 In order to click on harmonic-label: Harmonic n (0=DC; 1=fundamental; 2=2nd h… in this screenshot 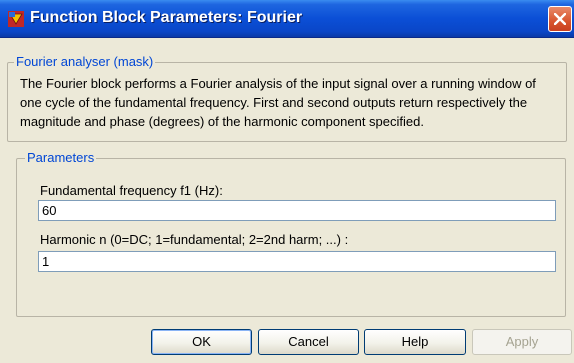, I will do `click(194, 239)`.